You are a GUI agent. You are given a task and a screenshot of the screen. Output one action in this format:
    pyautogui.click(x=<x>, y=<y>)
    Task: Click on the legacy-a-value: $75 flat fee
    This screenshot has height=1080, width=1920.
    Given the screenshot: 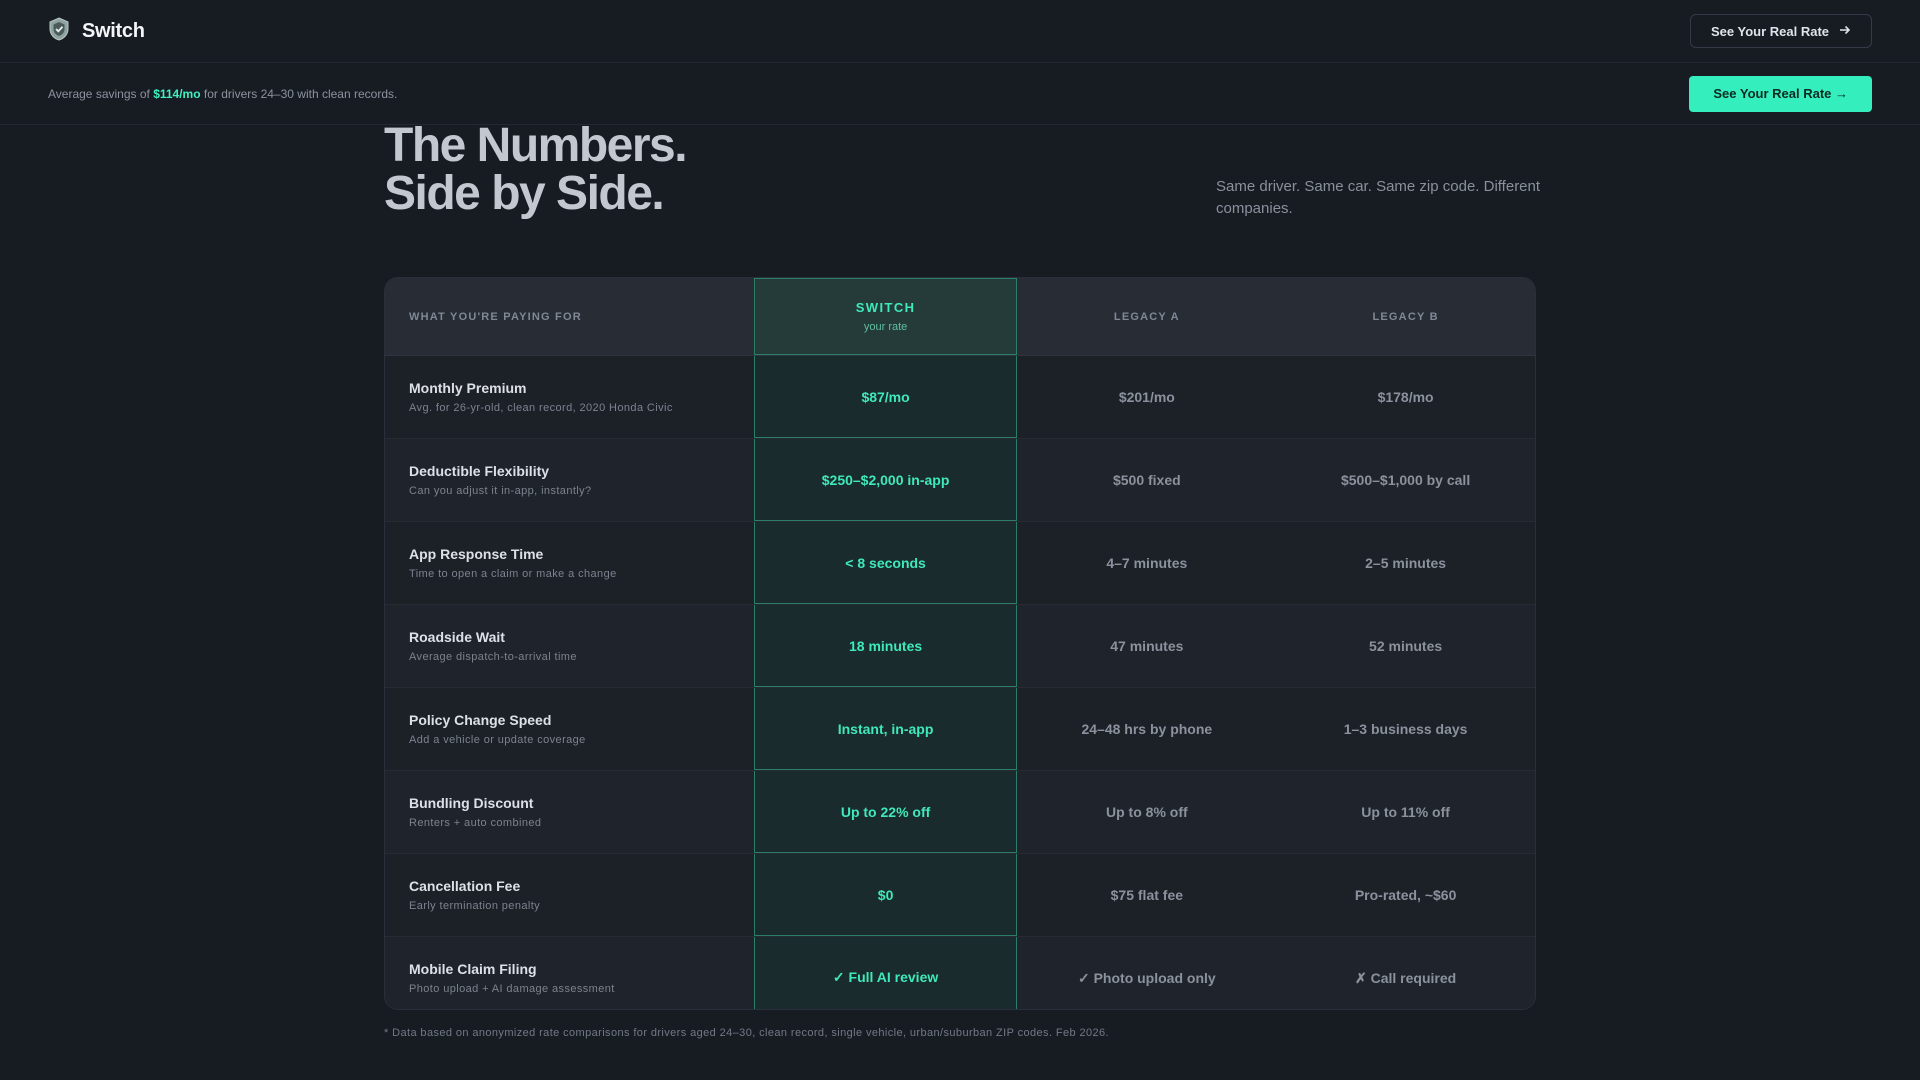 What is the action you would take?
    pyautogui.click(x=1147, y=895)
    